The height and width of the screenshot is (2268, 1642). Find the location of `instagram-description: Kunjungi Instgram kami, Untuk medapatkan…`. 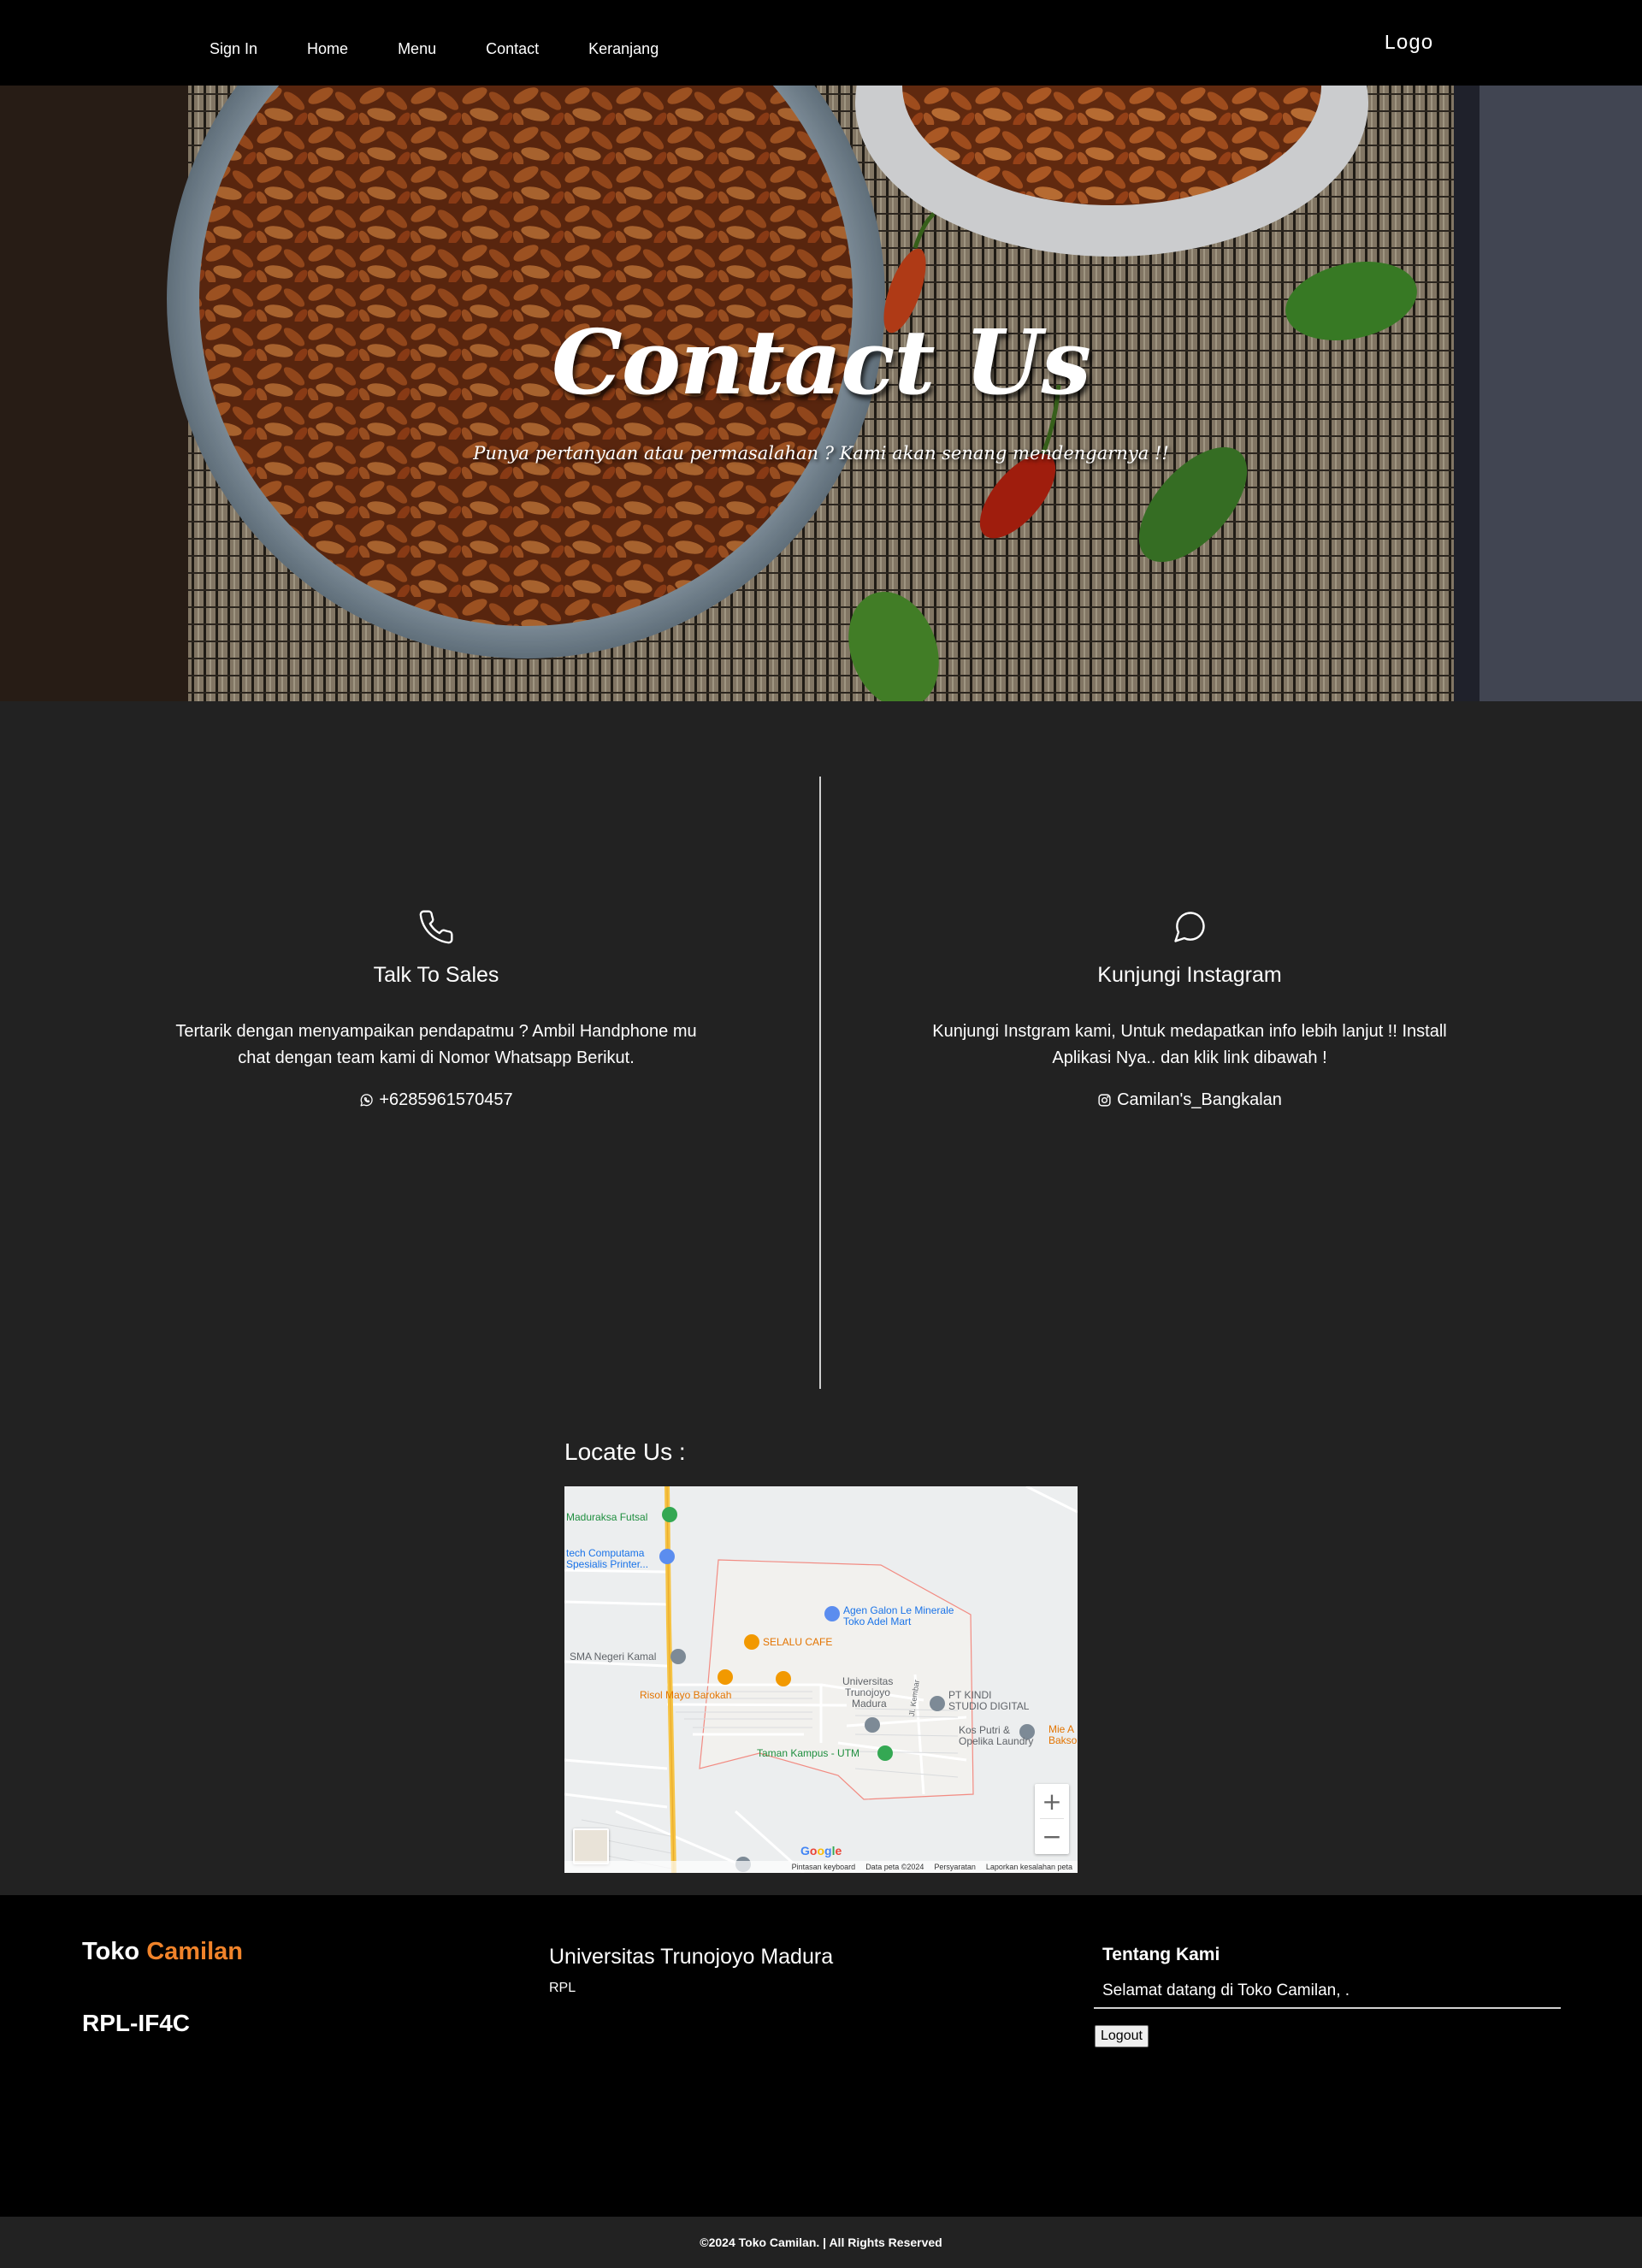

instagram-description: Kunjungi Instgram kami, Untuk medapatkan… is located at coordinates (1189, 1044).